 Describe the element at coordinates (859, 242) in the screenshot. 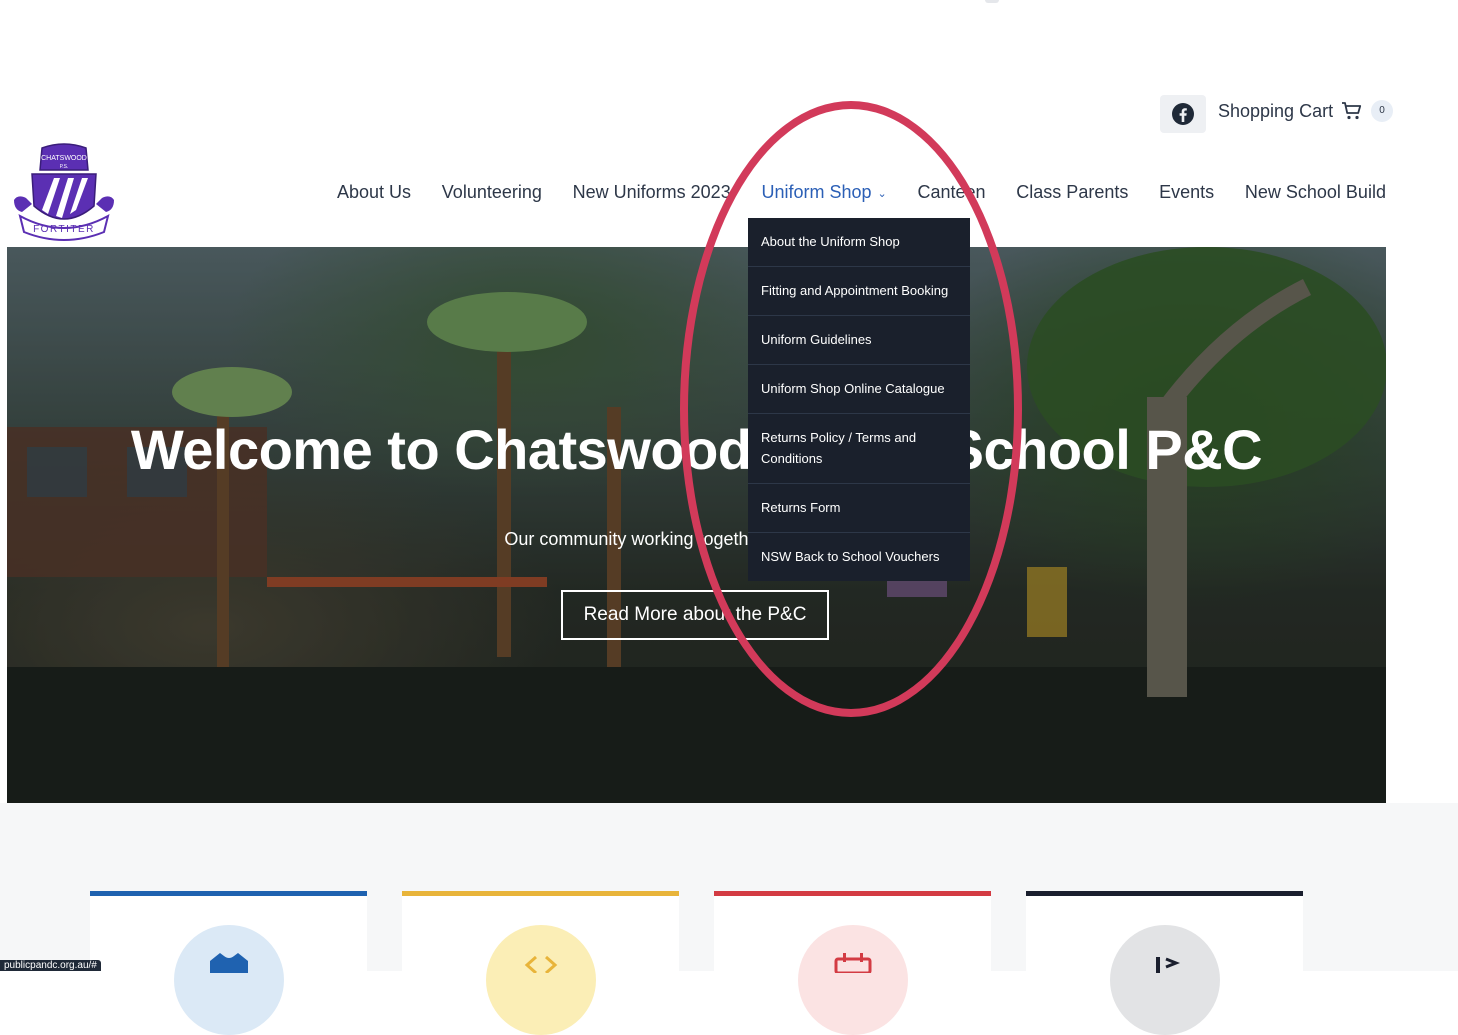

I see `dropdown-item-about-uniform-shop: About the Uniform Shop` at that location.